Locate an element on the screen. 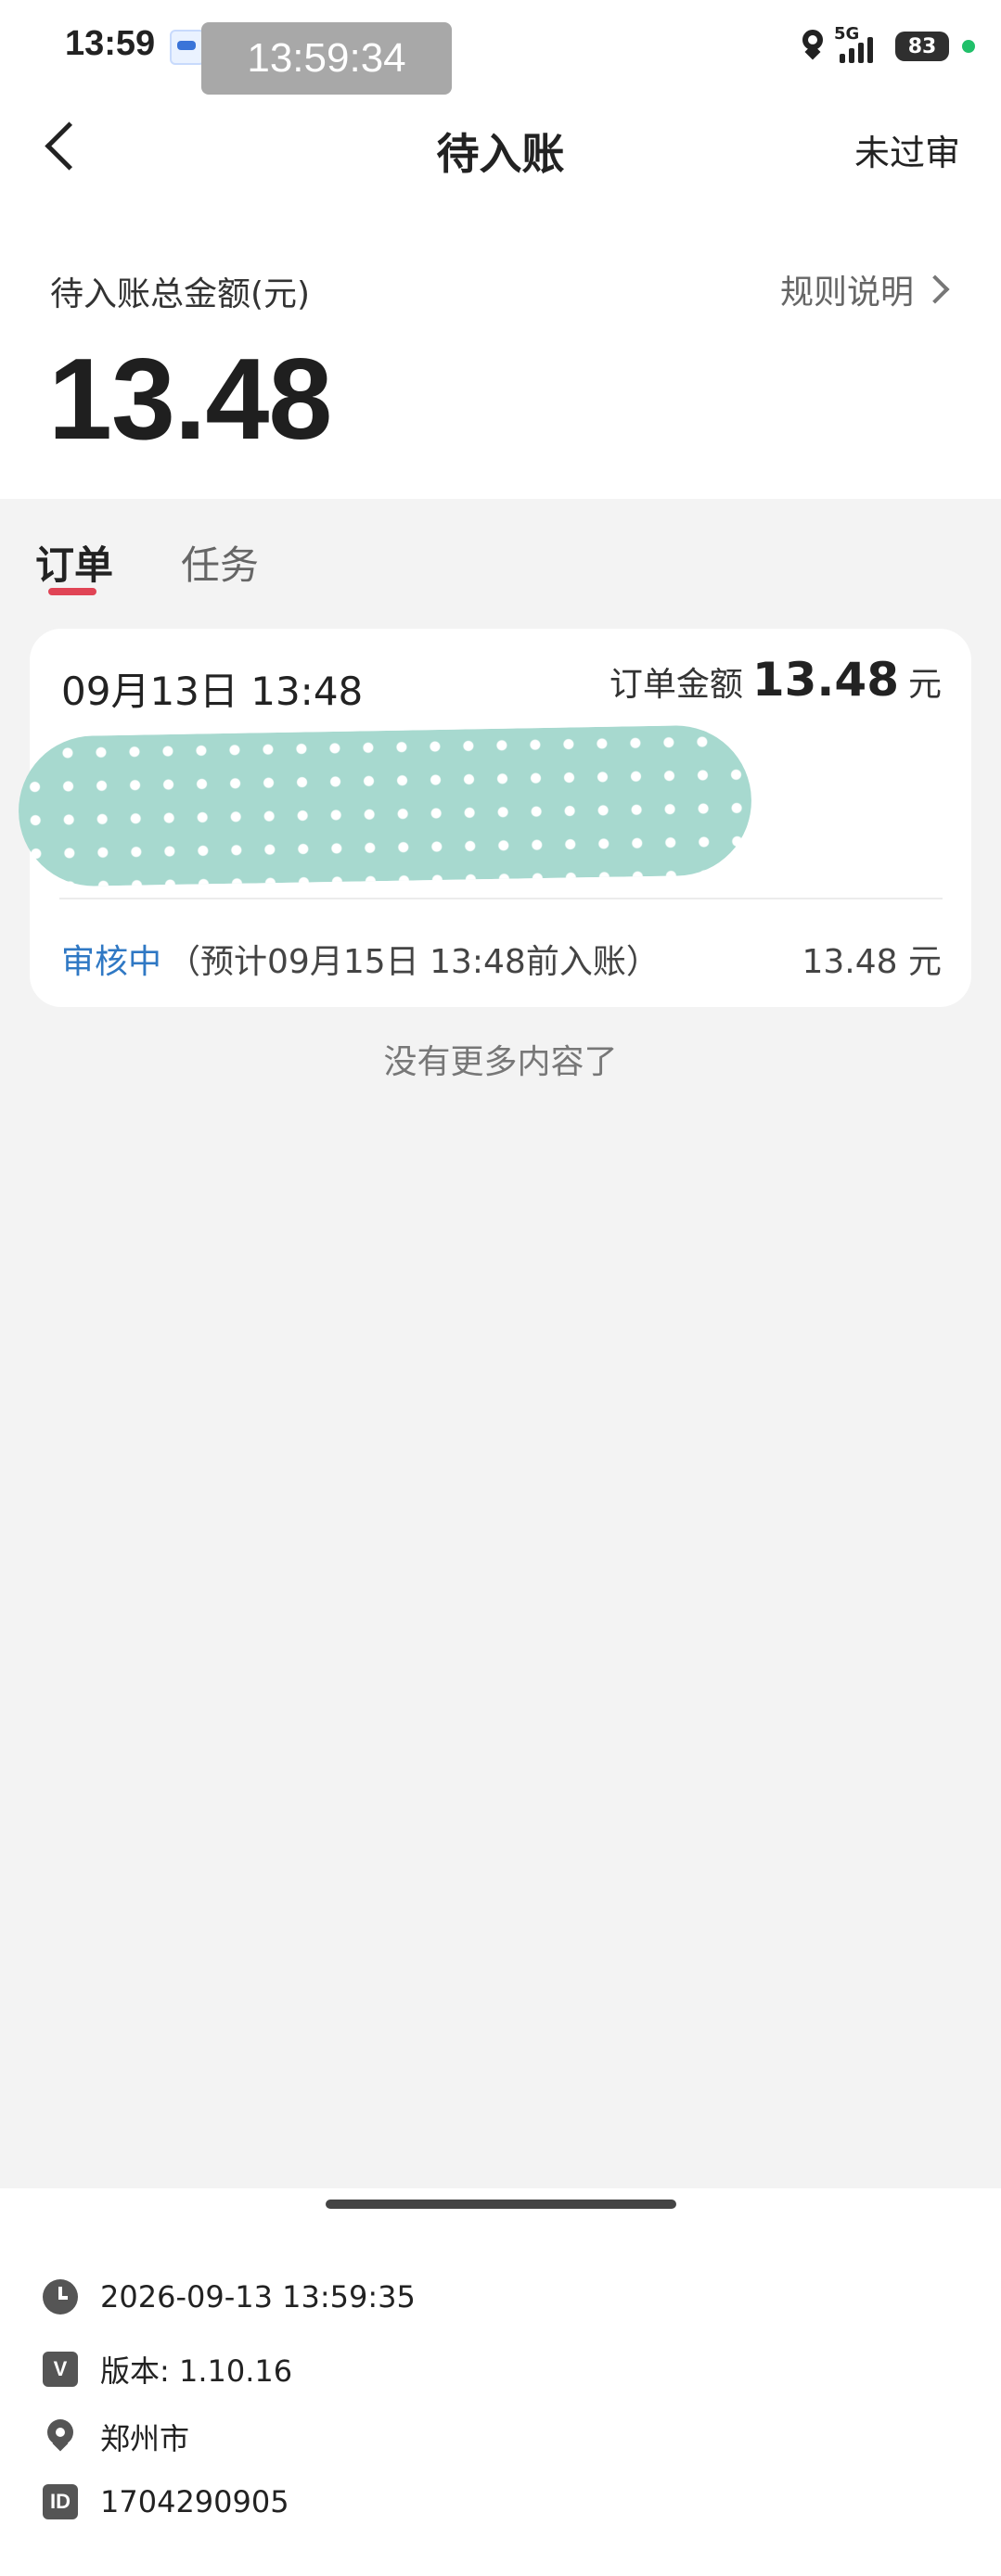 This screenshot has width=1001, height=2576. info-datetime: 2026-09-13 13:59:35 is located at coordinates (229, 2297).